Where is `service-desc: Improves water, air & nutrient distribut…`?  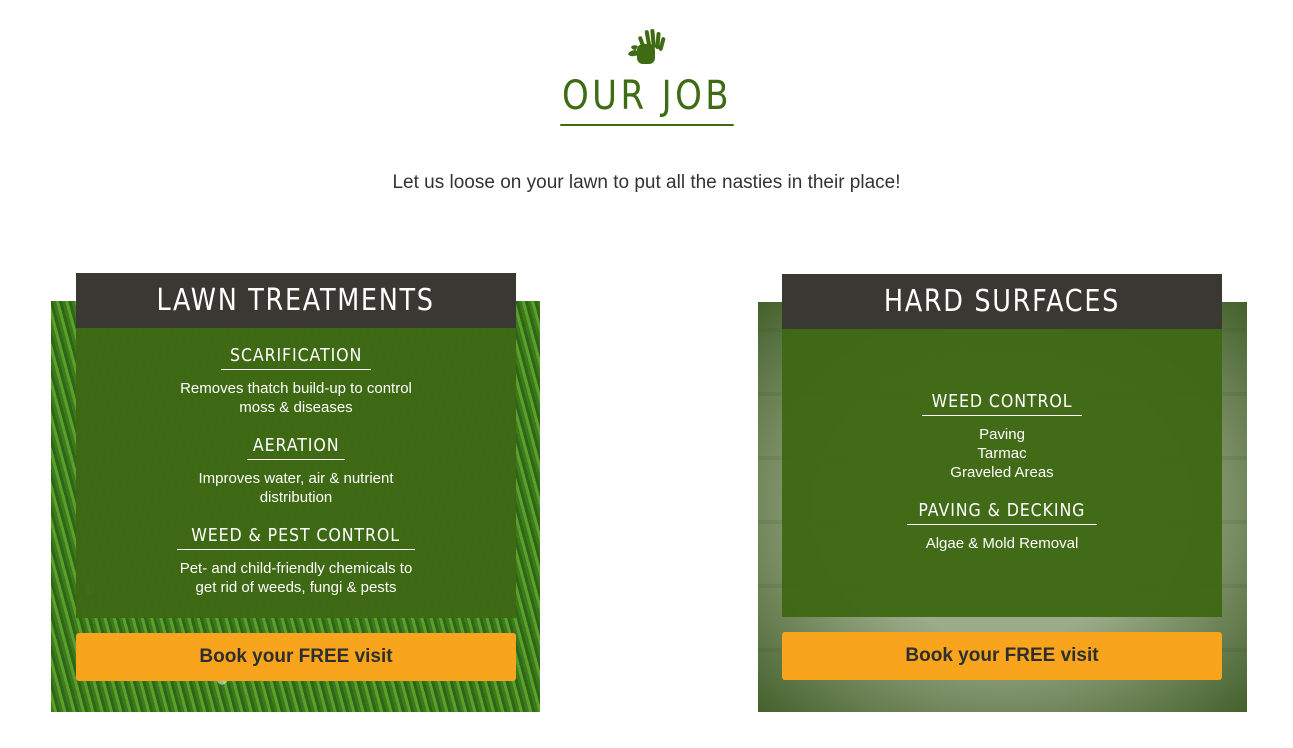
service-desc: Improves water, air & nutrient distribut… is located at coordinates (296, 488).